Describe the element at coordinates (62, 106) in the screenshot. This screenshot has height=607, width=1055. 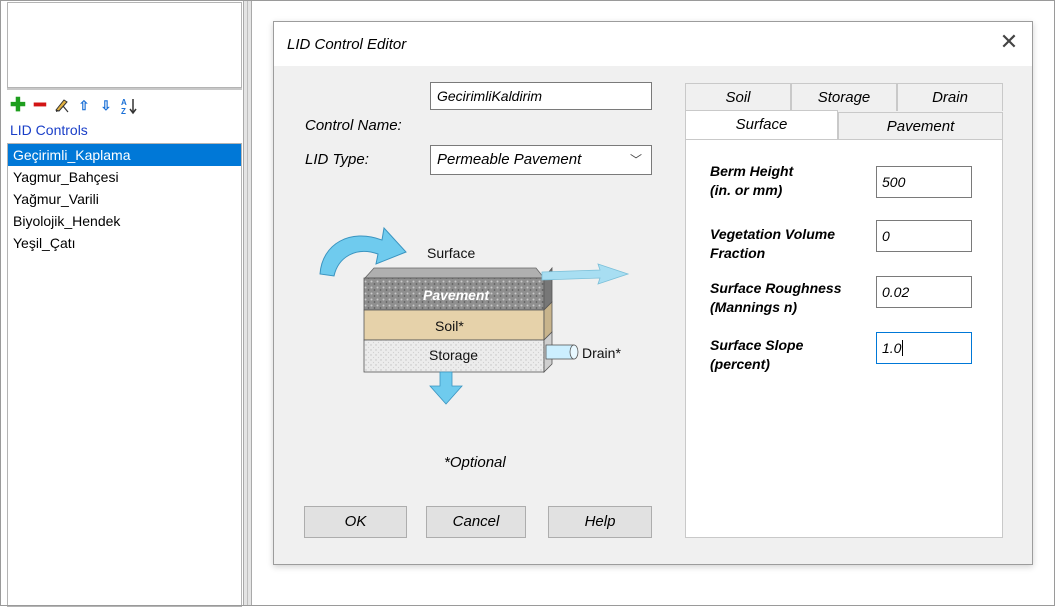
I see `edit-icon` at that location.